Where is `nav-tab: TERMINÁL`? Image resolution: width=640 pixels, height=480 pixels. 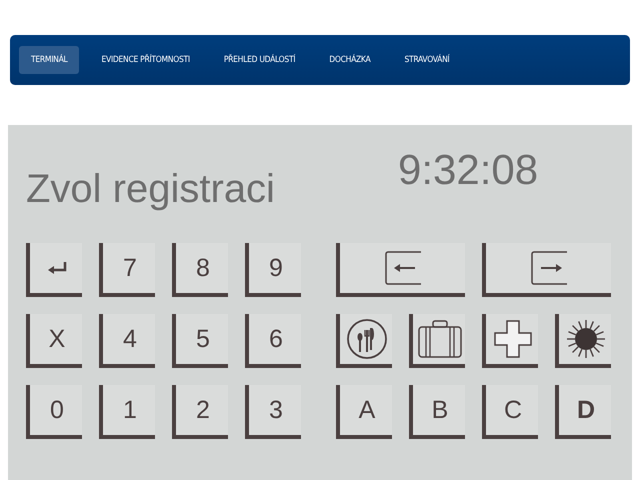 nav-tab: TERMINÁL is located at coordinates (49, 60).